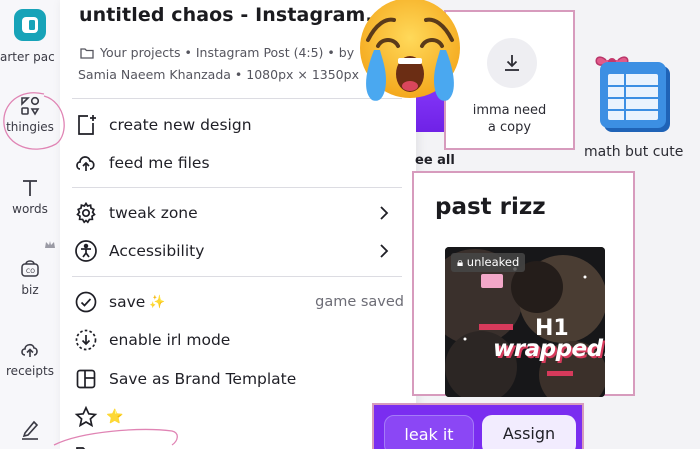 This screenshot has width=700, height=449. I want to click on menu-import-files: feed me files, so click(239, 163).